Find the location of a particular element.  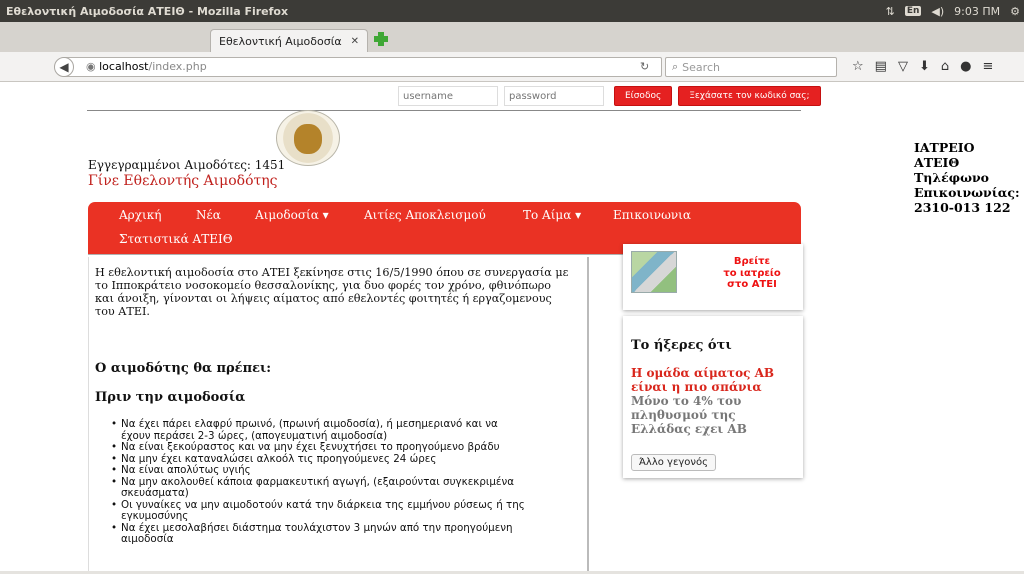

menu-item-contact: Επικοινωνια is located at coordinates (652, 215).